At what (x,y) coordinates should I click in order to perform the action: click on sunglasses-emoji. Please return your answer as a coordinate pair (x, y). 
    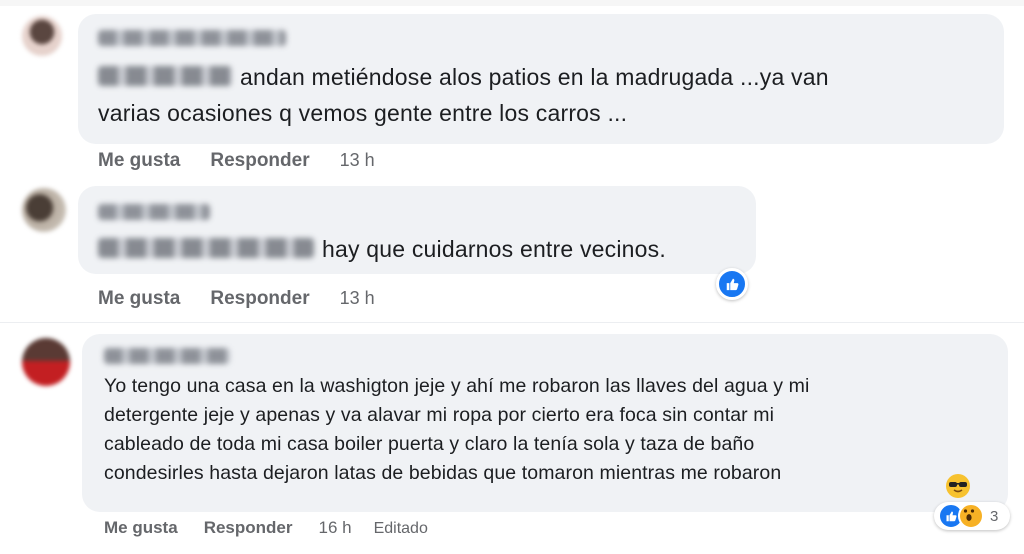
    Looking at the image, I should click on (958, 486).